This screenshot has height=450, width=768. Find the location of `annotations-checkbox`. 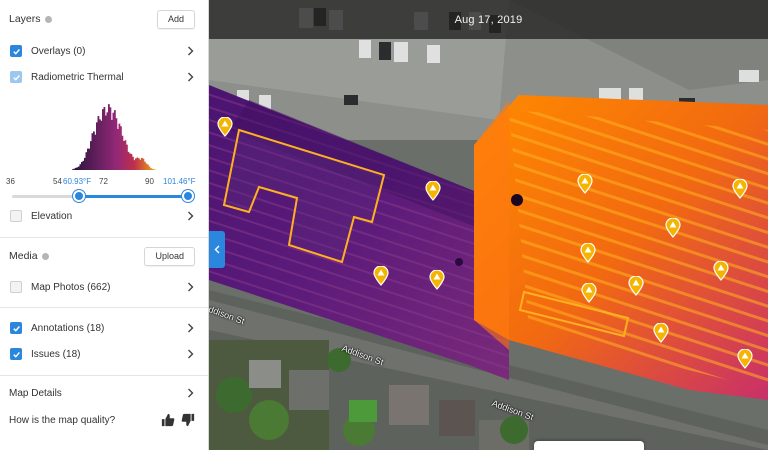

annotations-checkbox is located at coordinates (16, 328).